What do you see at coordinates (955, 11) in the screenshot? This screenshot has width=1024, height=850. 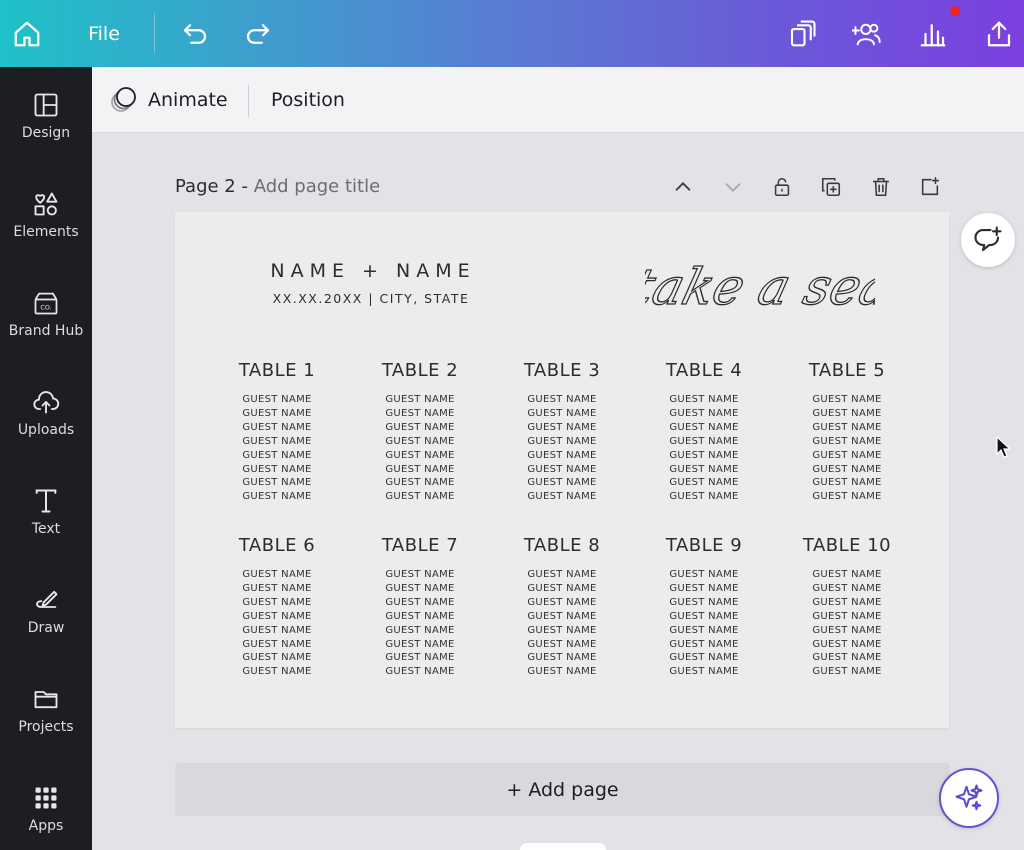 I see `notification-dot` at bounding box center [955, 11].